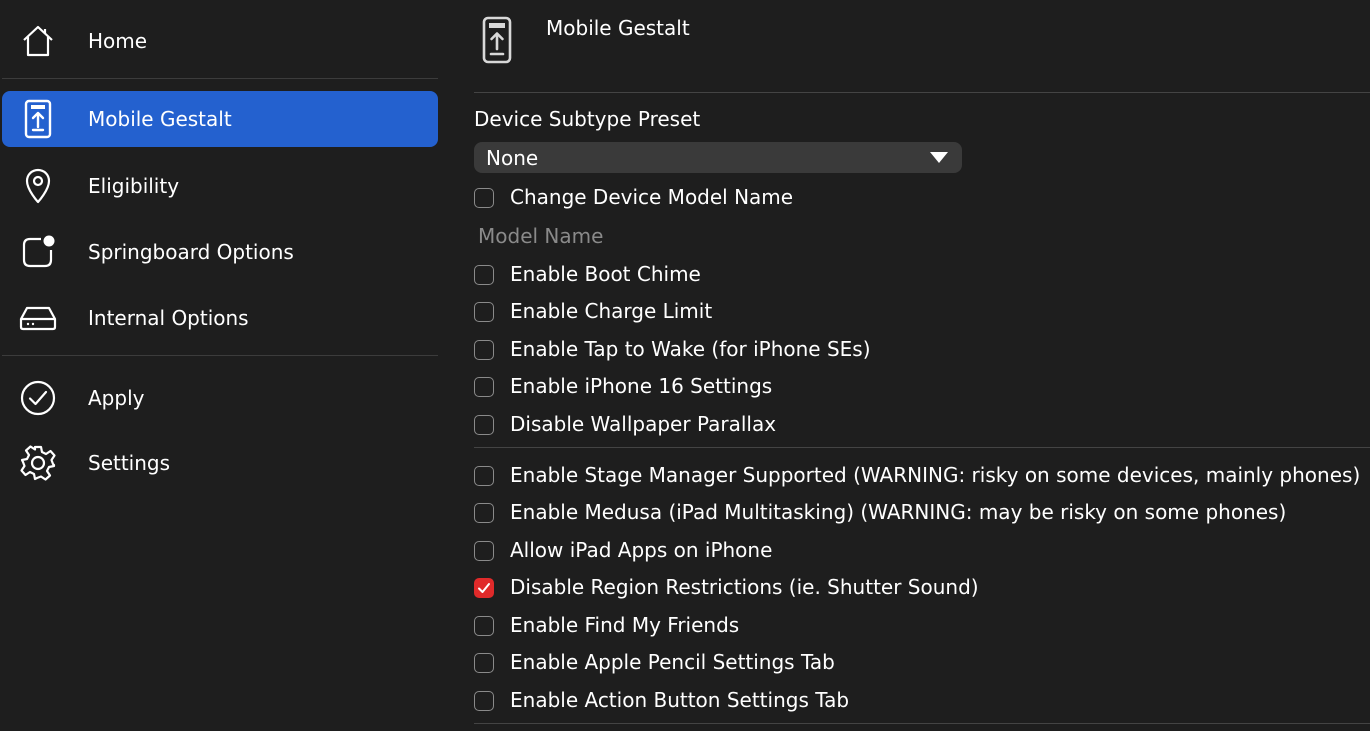 This screenshot has width=1370, height=731. Describe the element at coordinates (618, 28) in the screenshot. I see `page-title: Mobile Gestalt` at that location.